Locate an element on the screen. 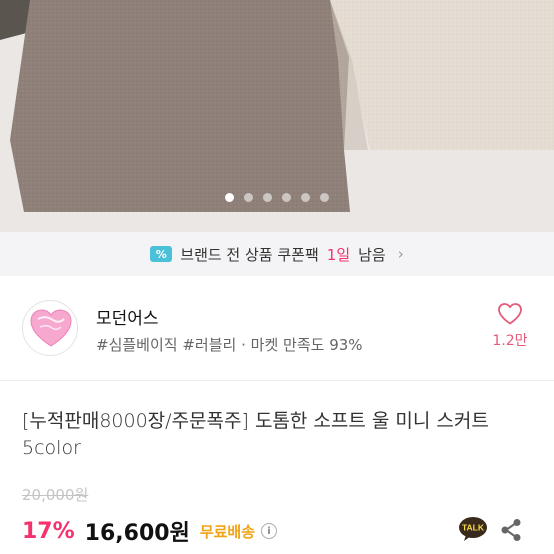 The image size is (554, 554). share-icon is located at coordinates (511, 530).